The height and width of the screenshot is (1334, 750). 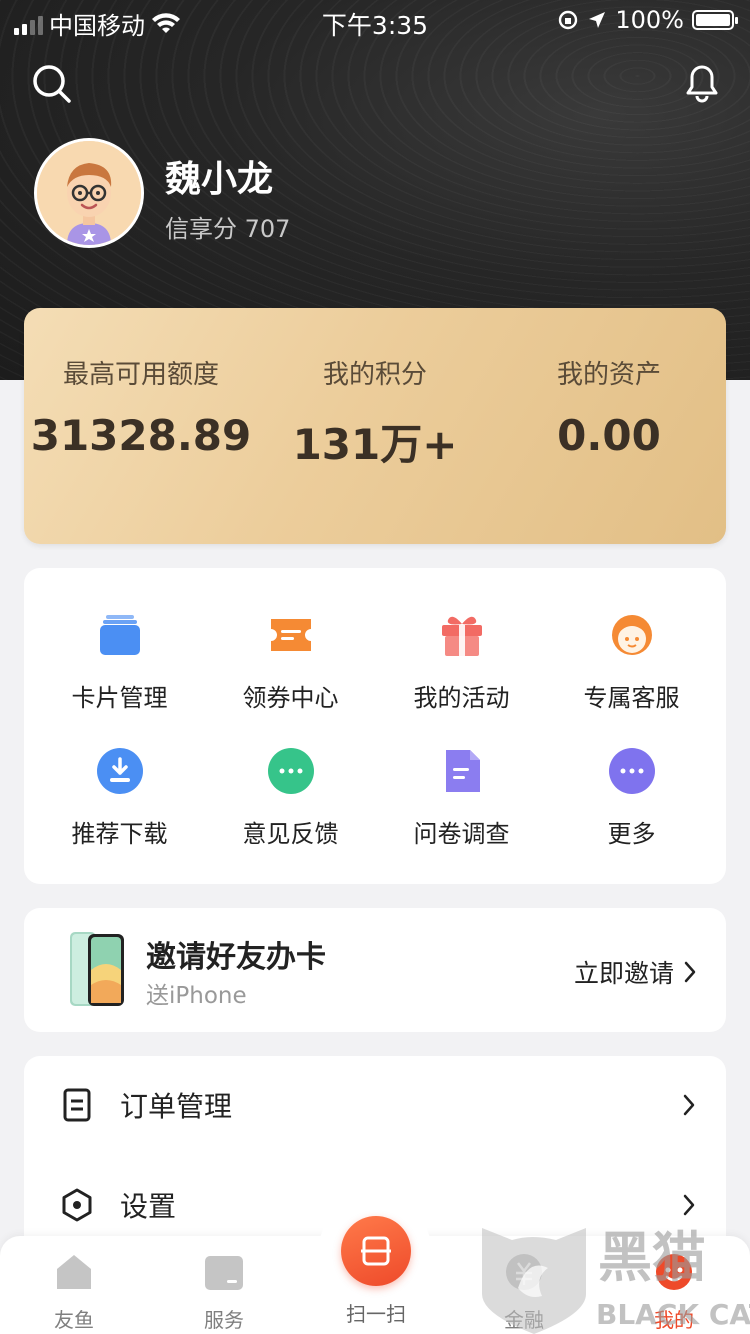 I want to click on coupon-icon, so click(x=291, y=635).